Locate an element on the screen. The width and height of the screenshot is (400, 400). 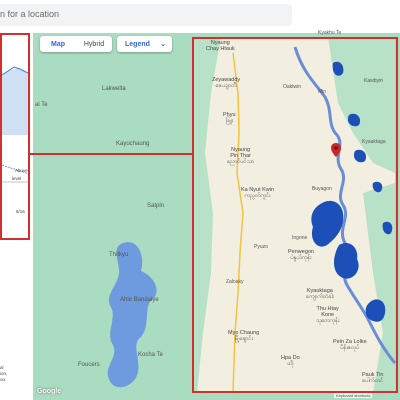
inset-tick: 6/16 is located at coordinates (20, 211).